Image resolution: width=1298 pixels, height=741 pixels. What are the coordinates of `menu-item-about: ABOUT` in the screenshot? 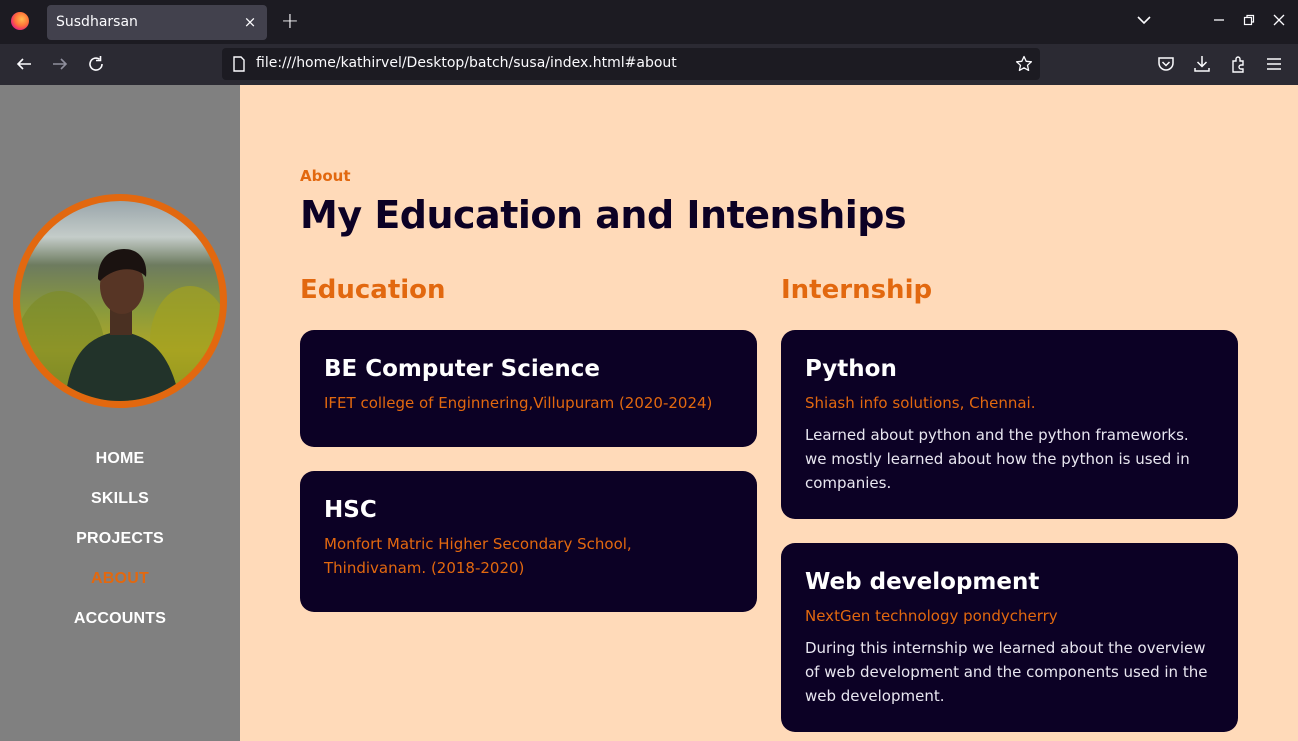 It's located at (120, 589).